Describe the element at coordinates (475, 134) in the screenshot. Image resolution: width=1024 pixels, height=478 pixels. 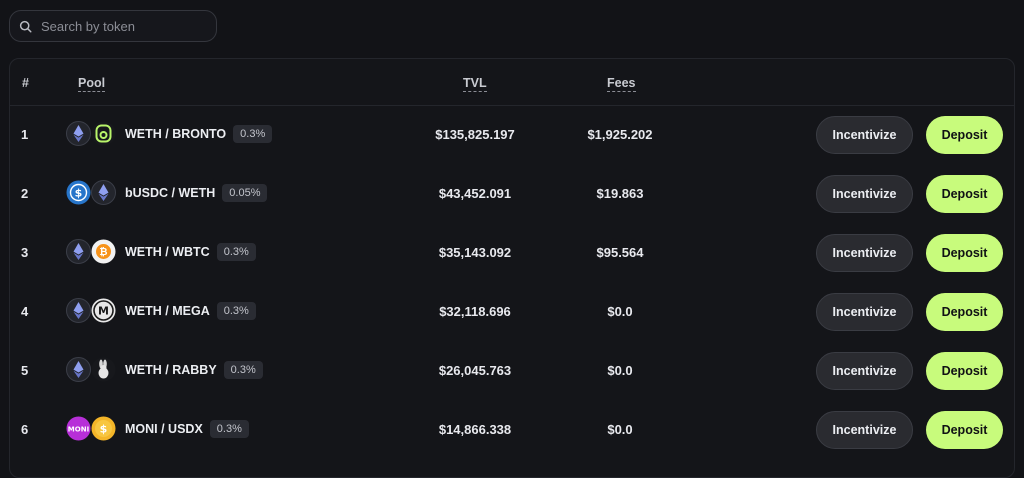
I see `tvl-value: $135,825.197` at that location.